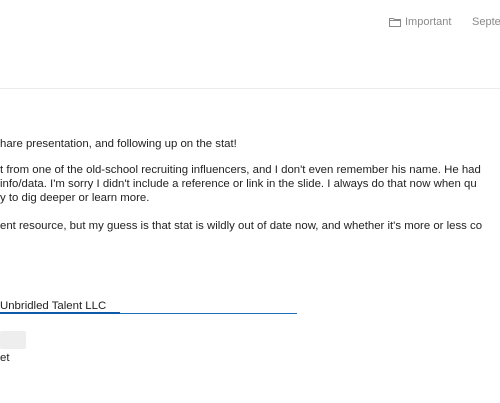 This screenshot has width=500, height=403. I want to click on important-label-text: Important, so click(428, 22).